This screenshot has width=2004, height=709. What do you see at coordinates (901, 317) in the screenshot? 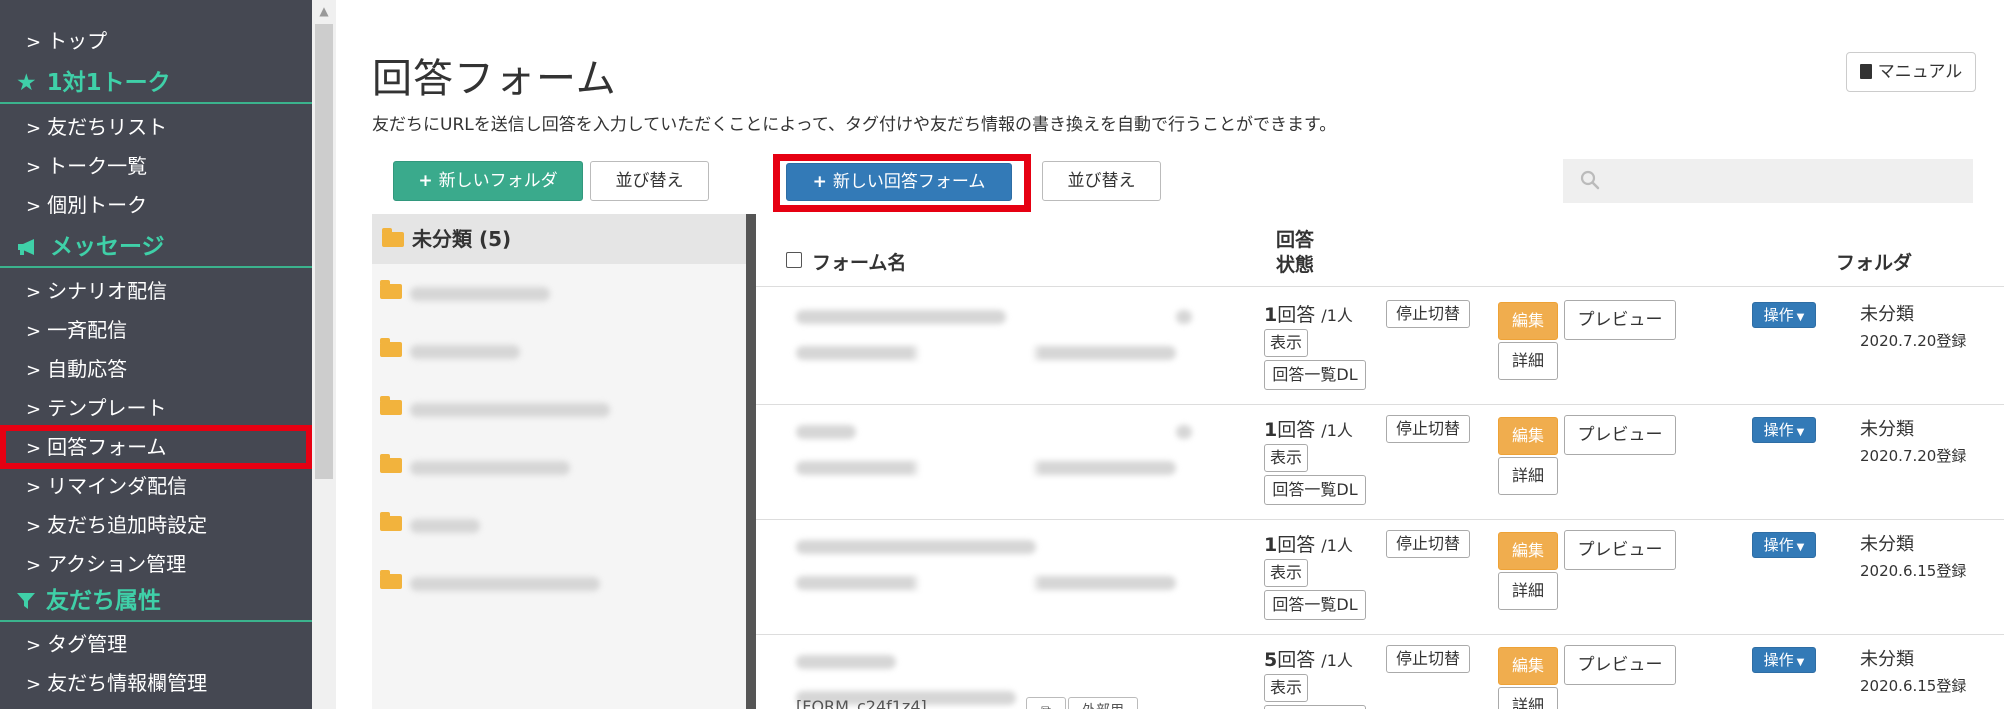
I see `redacted-form-name` at bounding box center [901, 317].